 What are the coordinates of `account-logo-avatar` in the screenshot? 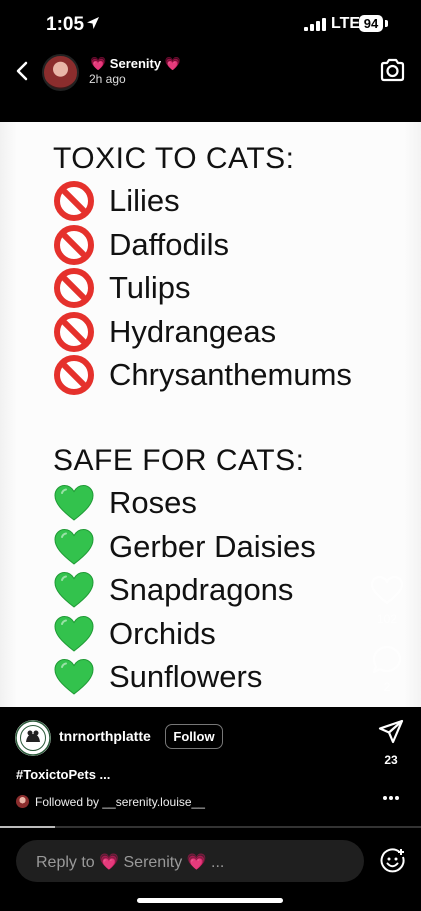 It's located at (33, 738).